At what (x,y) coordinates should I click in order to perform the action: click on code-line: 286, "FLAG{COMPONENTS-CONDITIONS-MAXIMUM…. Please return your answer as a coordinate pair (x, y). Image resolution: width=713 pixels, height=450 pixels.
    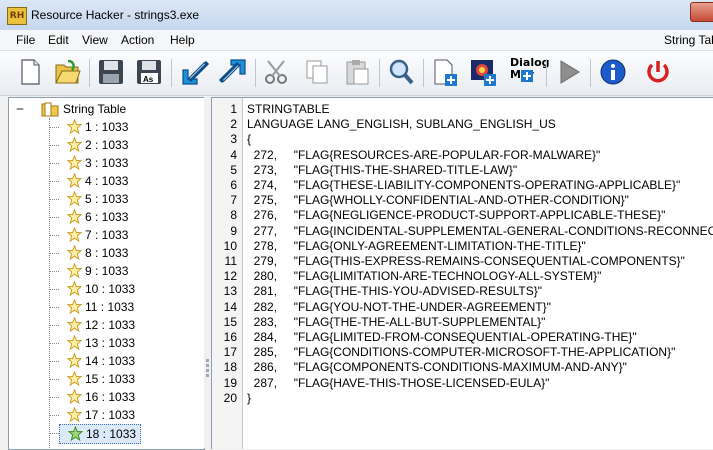
    Looking at the image, I should click on (437, 367).